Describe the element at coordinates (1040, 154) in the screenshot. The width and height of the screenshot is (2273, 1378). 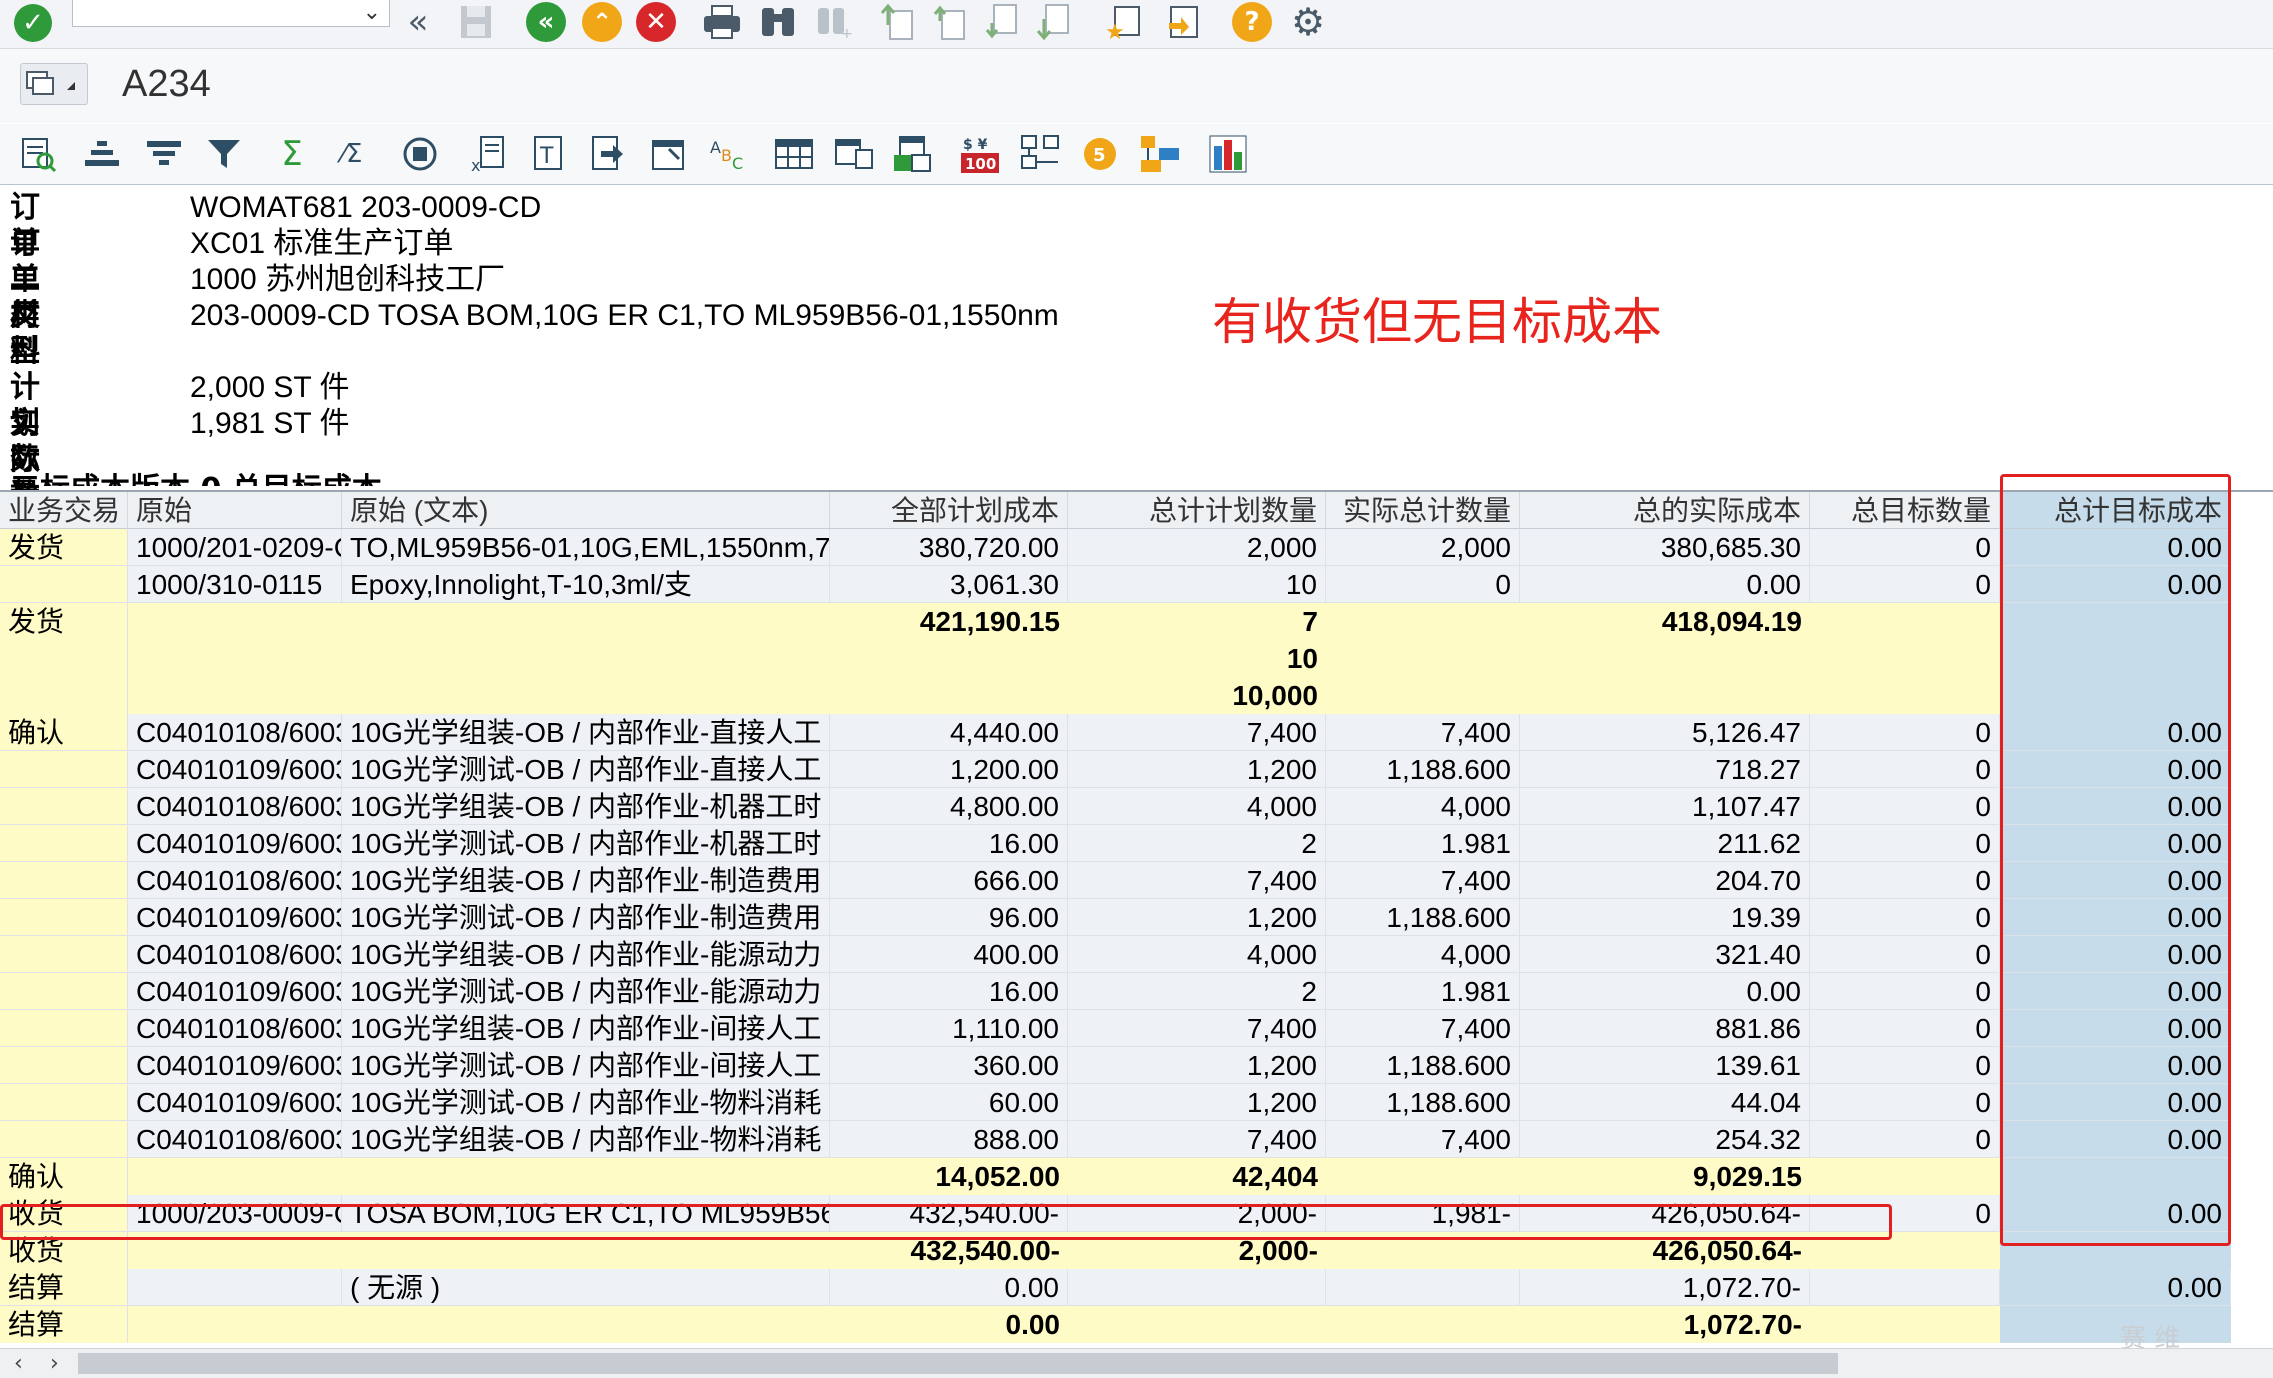
I see `structure-icon` at that location.